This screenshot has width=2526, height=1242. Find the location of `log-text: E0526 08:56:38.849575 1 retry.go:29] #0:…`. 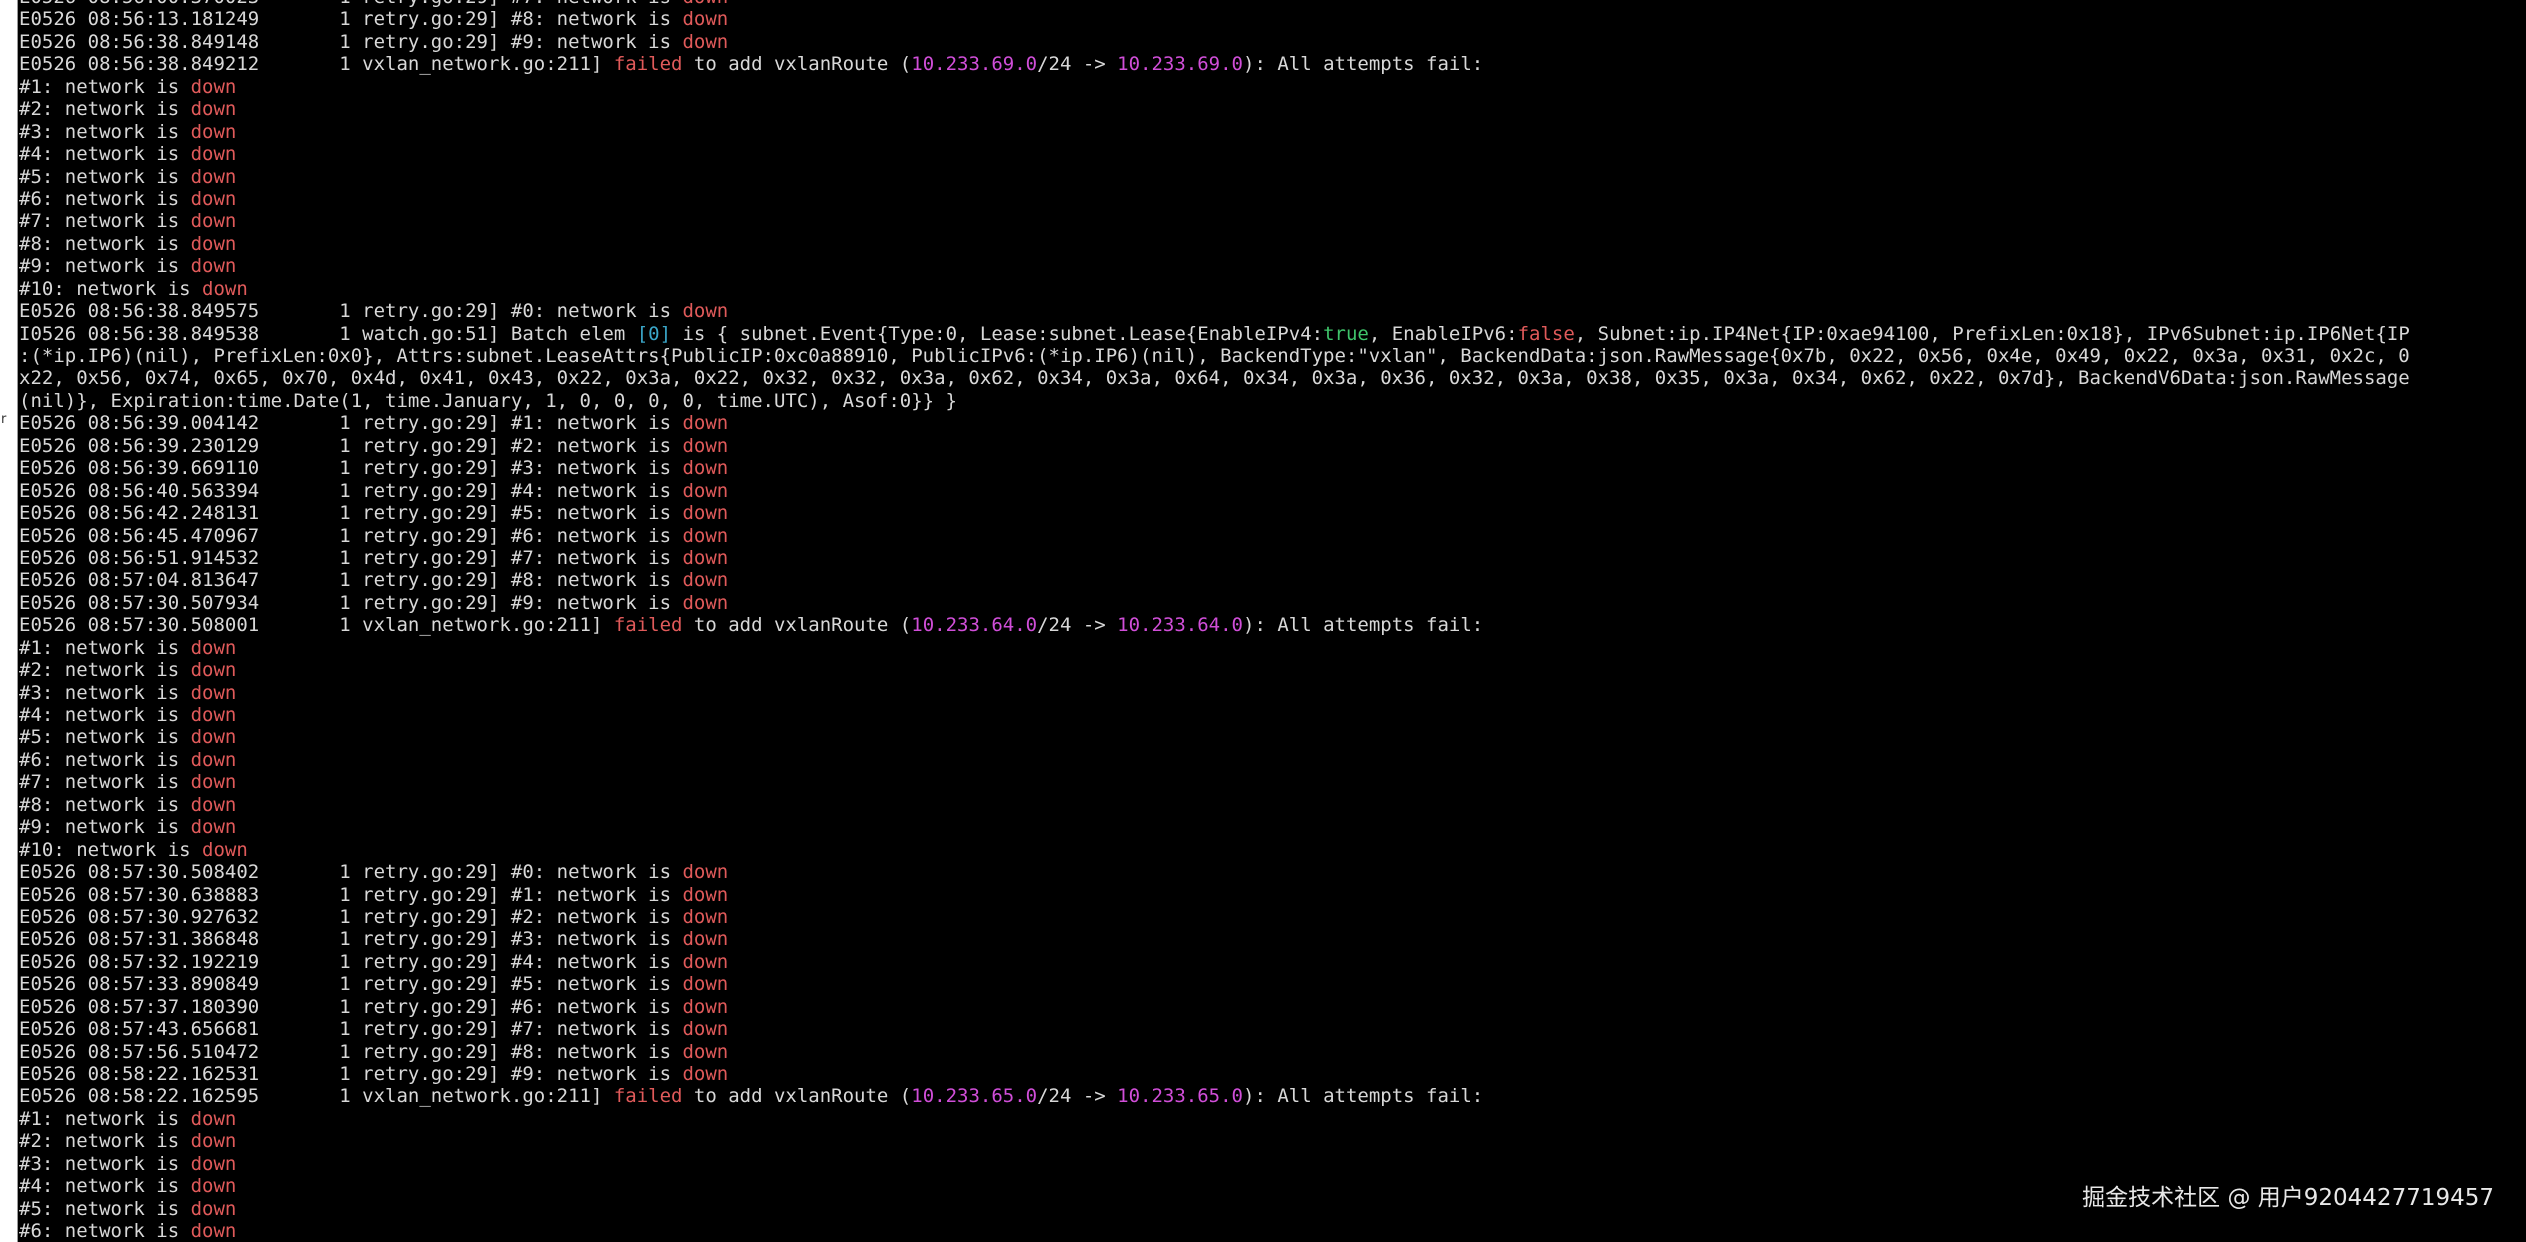

log-text: E0526 08:56:38.849575 1 retry.go:29] #0:… is located at coordinates (351, 311).